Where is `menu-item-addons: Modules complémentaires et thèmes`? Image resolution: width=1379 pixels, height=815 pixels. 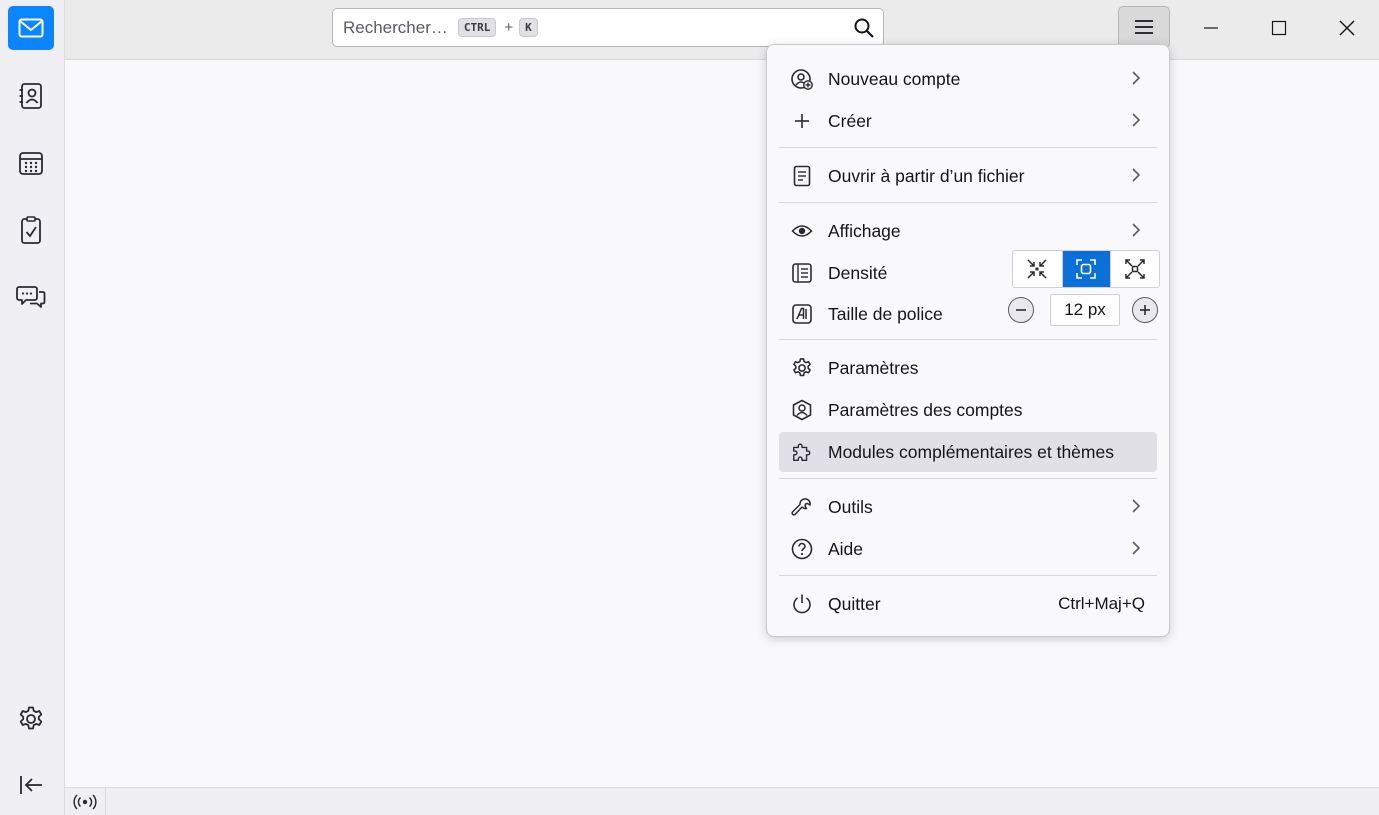
menu-item-addons: Modules complémentaires et thèmes is located at coordinates (968, 452).